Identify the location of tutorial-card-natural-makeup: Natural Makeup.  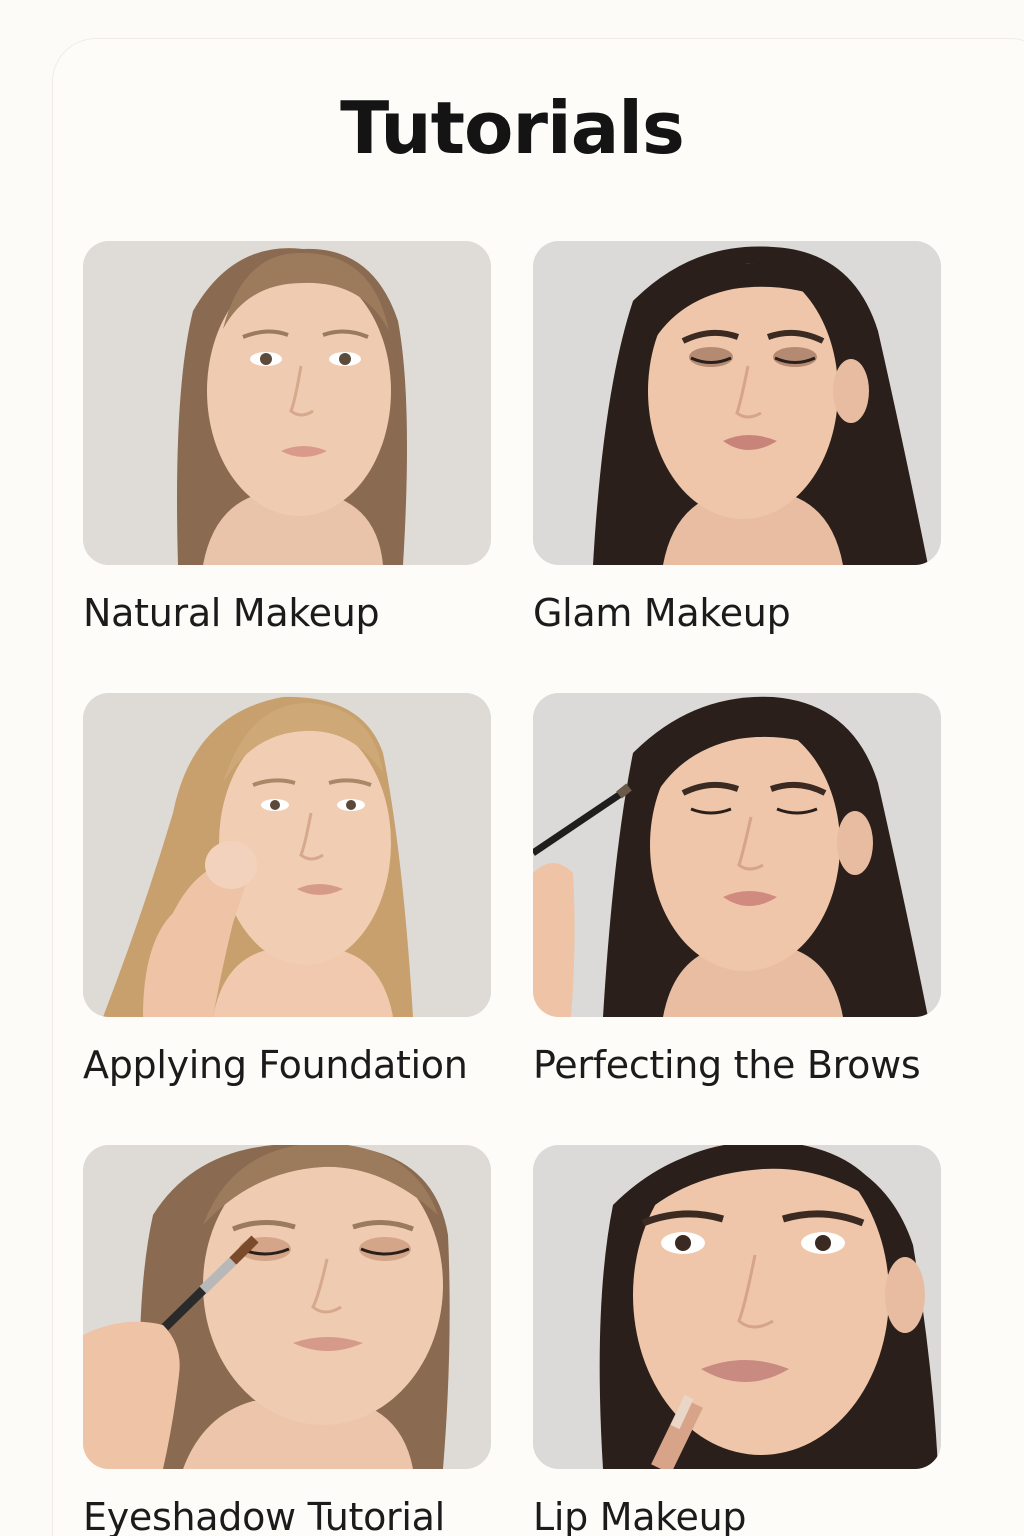
(288, 438).